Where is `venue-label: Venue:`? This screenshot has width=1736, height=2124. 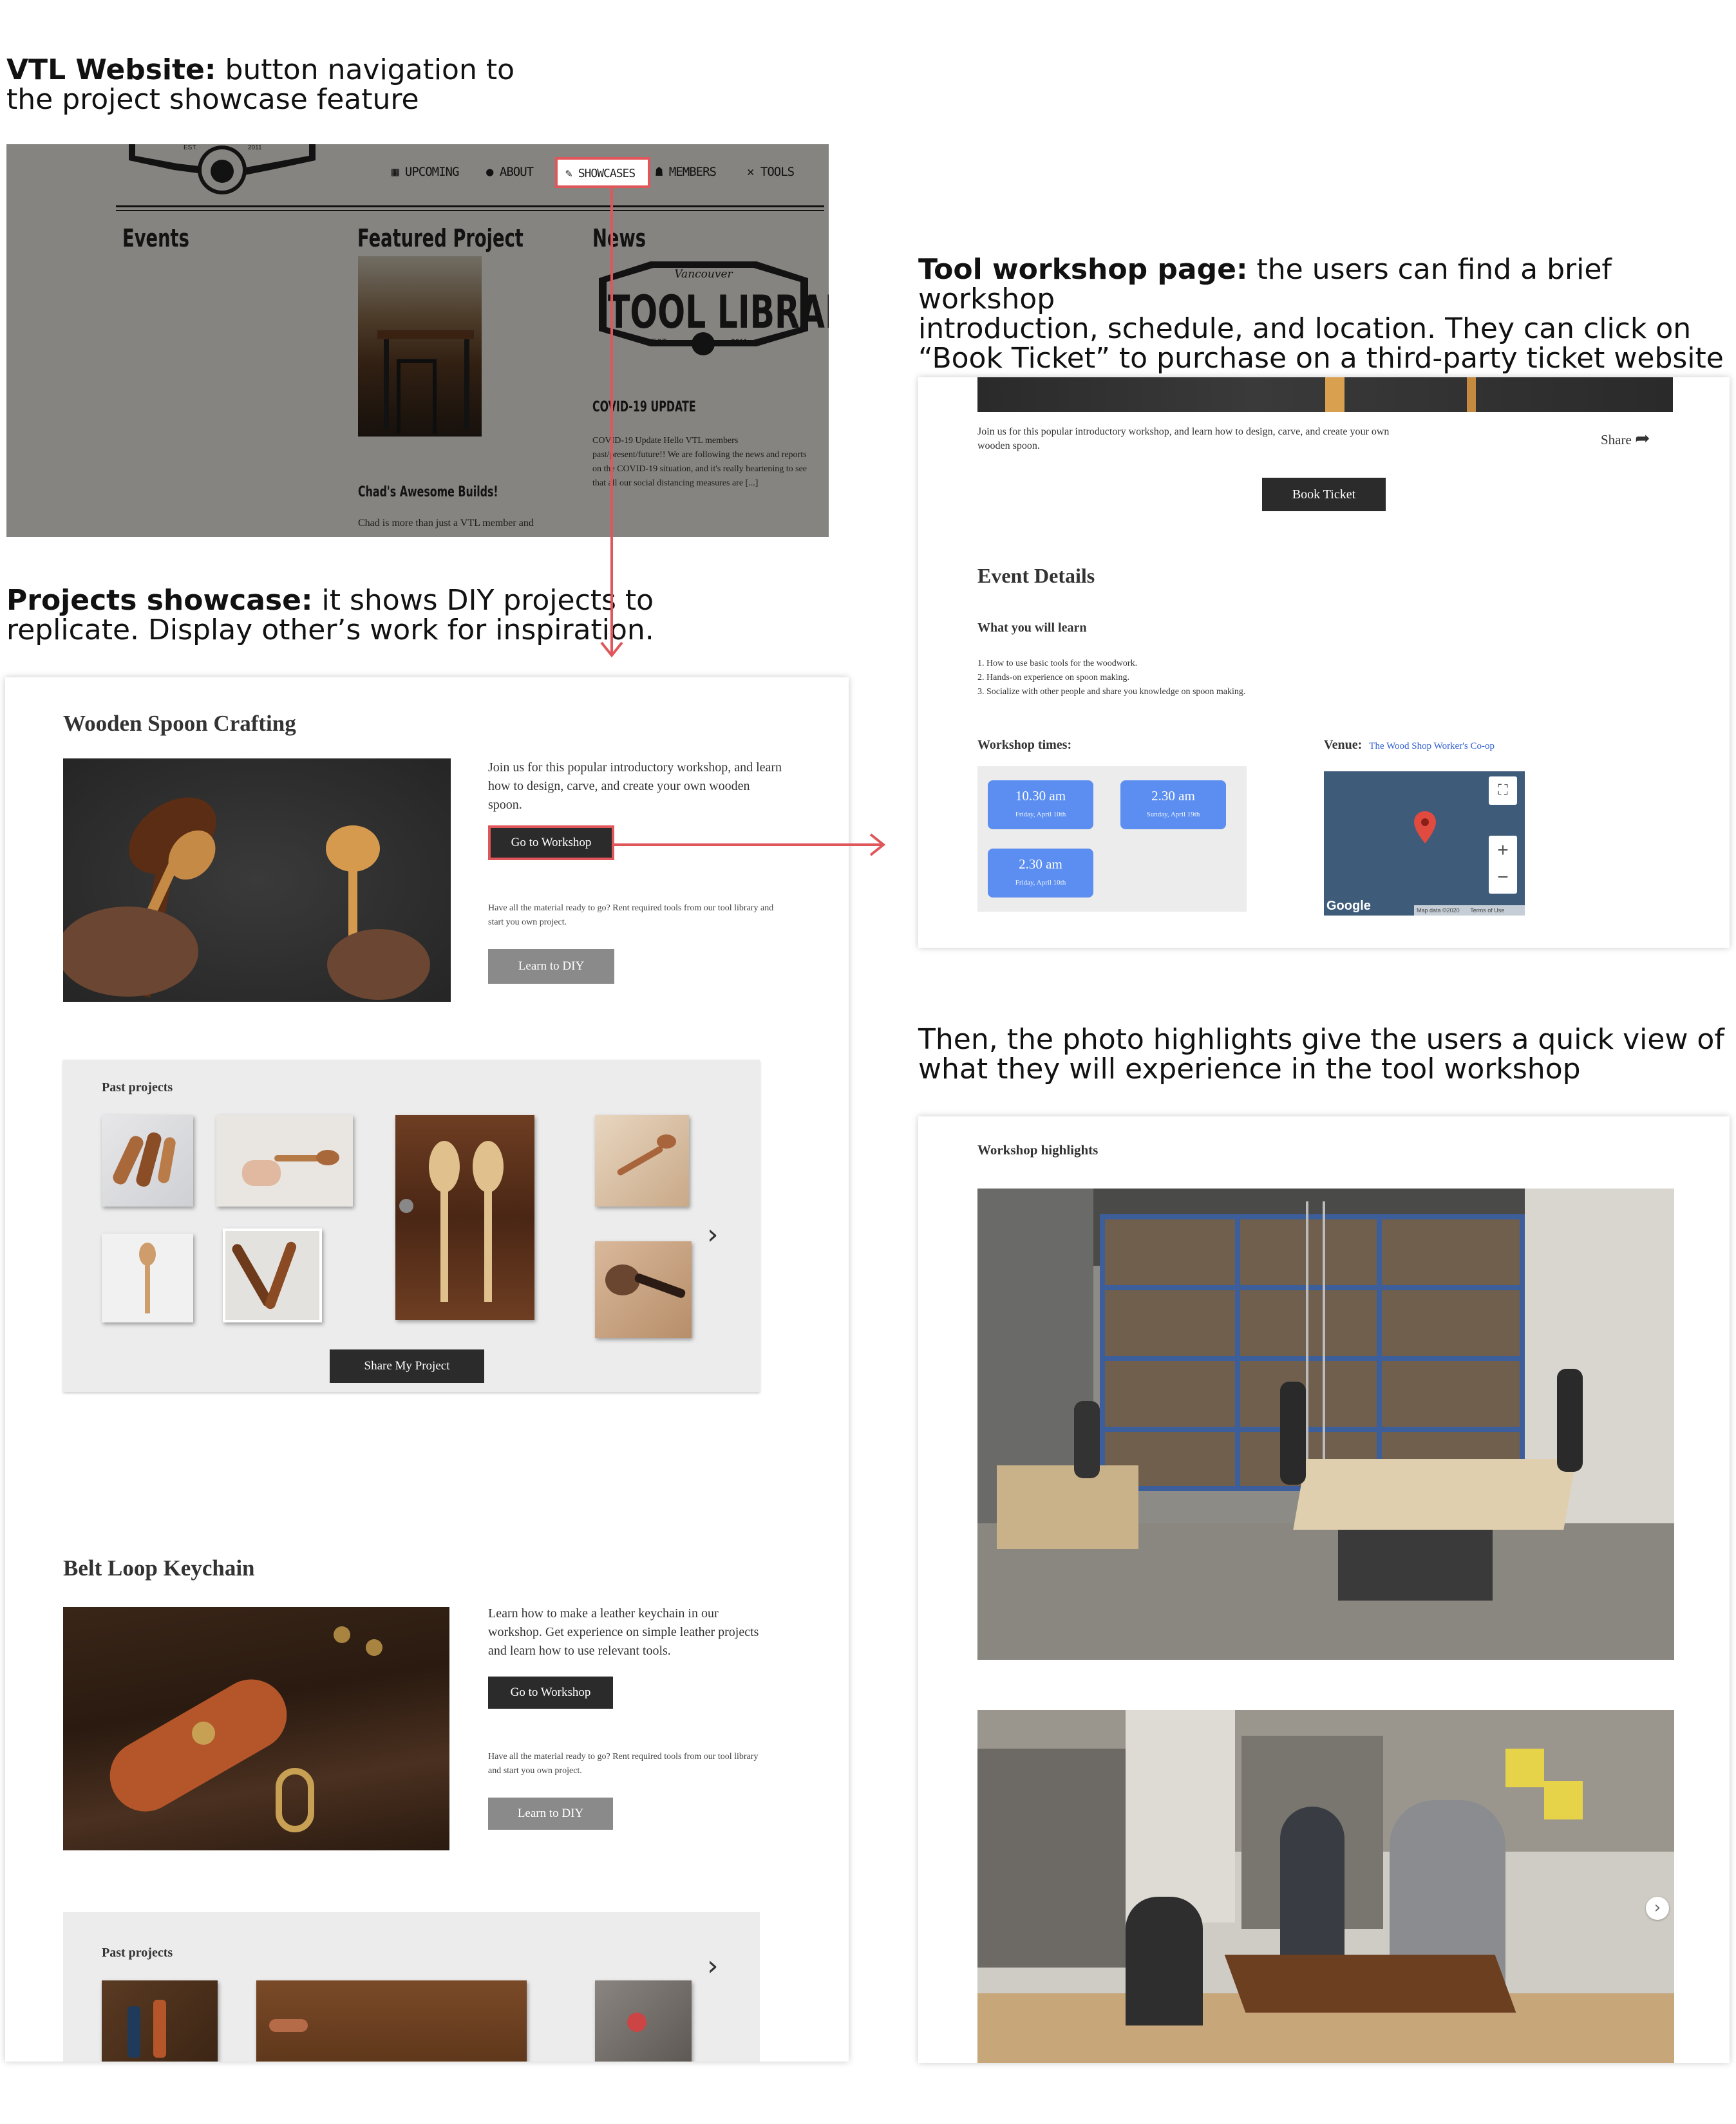 venue-label: Venue: is located at coordinates (1343, 745).